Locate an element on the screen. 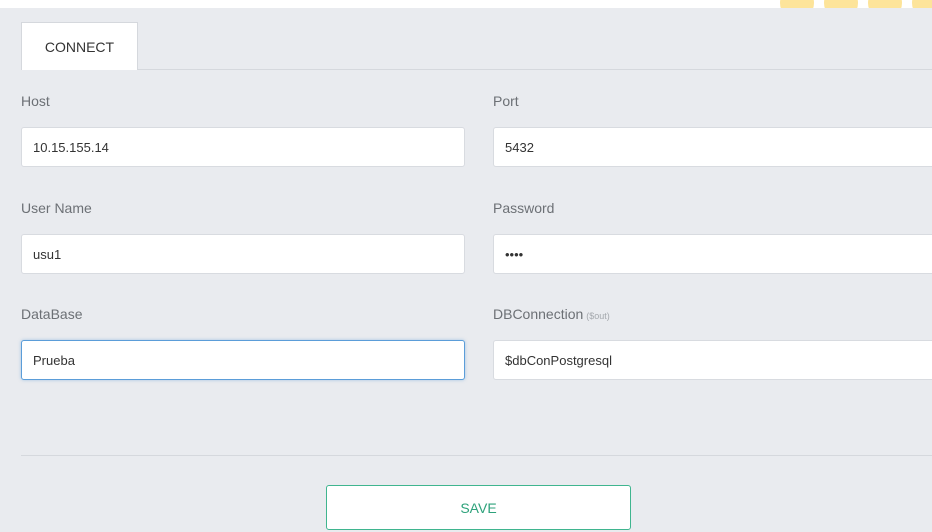 This screenshot has width=932, height=532. host-input is located at coordinates (243, 147).